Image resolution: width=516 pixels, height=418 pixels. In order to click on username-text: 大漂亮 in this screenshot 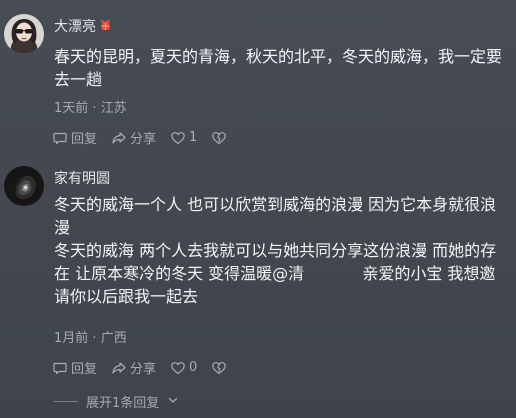, I will do `click(75, 27)`.